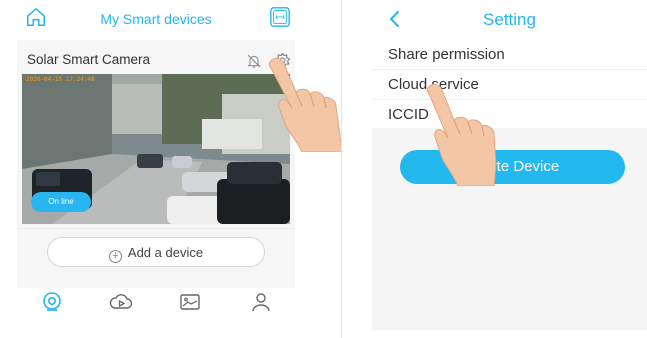 The width and height of the screenshot is (647, 338). Describe the element at coordinates (165, 252) in the screenshot. I see `add-device-label: Add a device` at that location.